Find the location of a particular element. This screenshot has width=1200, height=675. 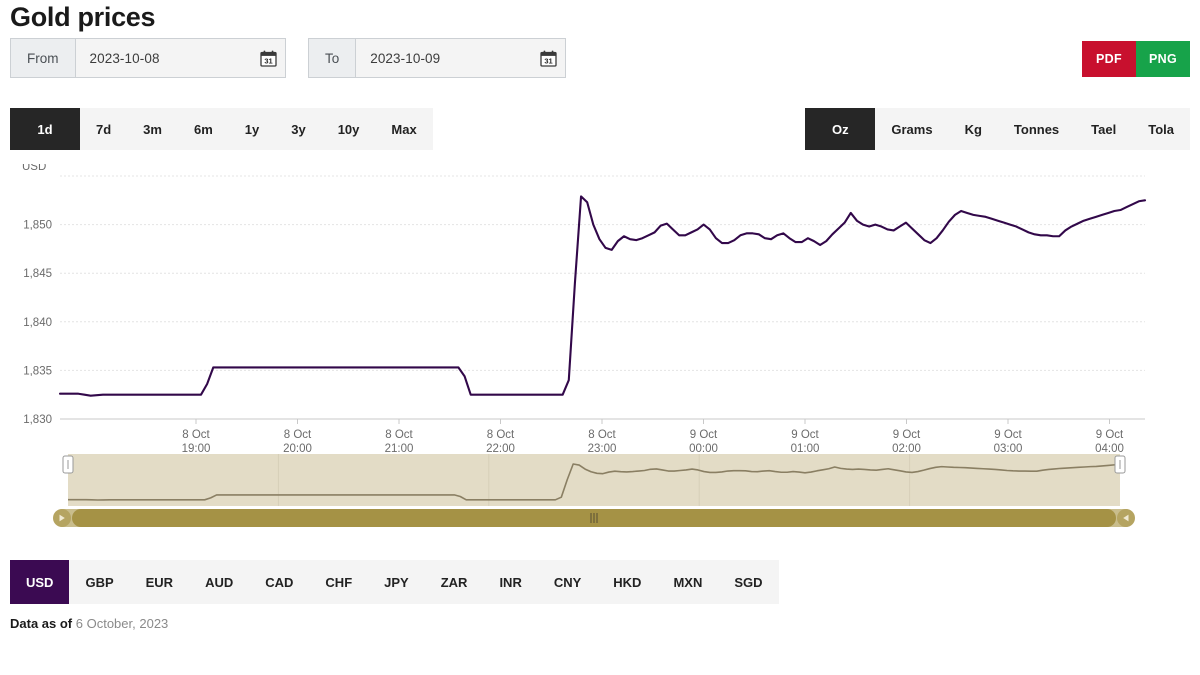

x-tick-label: 04:00 is located at coordinates (1109, 449).